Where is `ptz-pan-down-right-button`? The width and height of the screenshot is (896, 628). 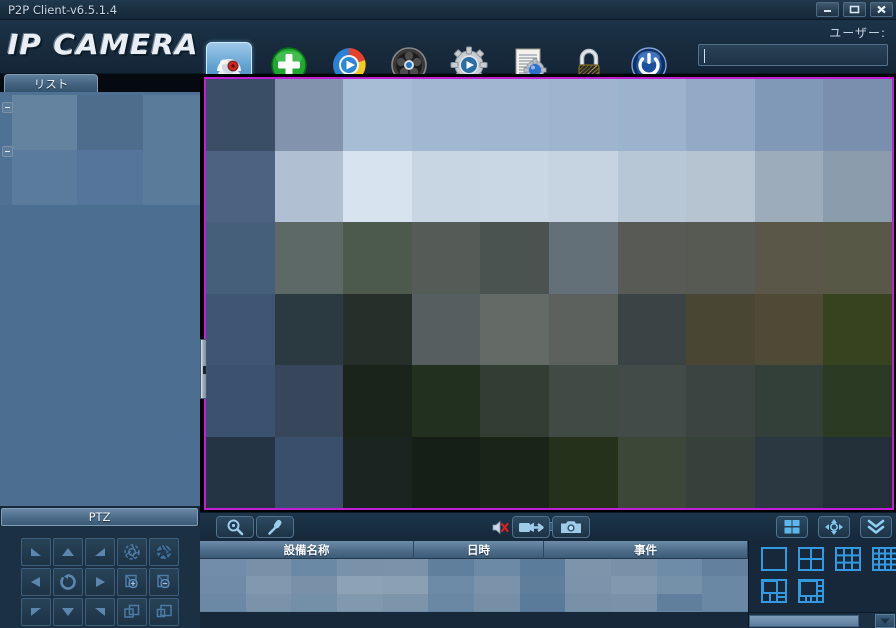 ptz-pan-down-right-button is located at coordinates (100, 612).